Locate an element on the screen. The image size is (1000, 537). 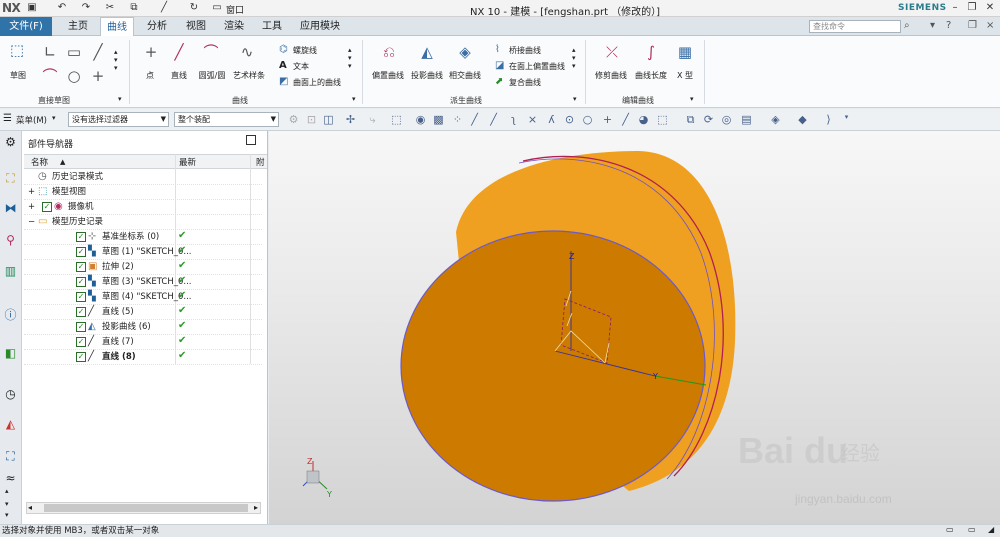
render-style-icon: ◈ is located at coordinates (775, 119).